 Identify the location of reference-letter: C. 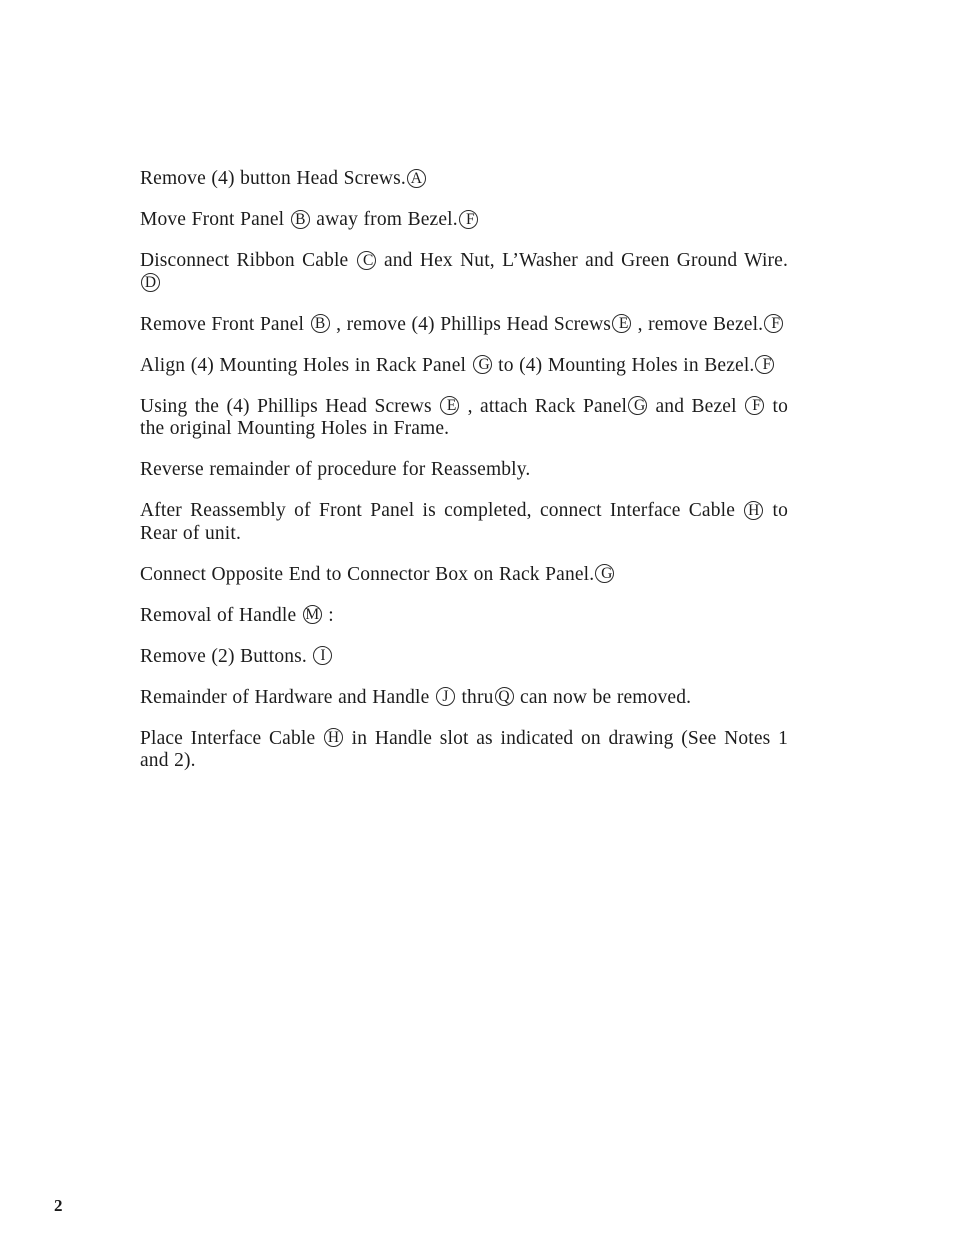
(368, 260).